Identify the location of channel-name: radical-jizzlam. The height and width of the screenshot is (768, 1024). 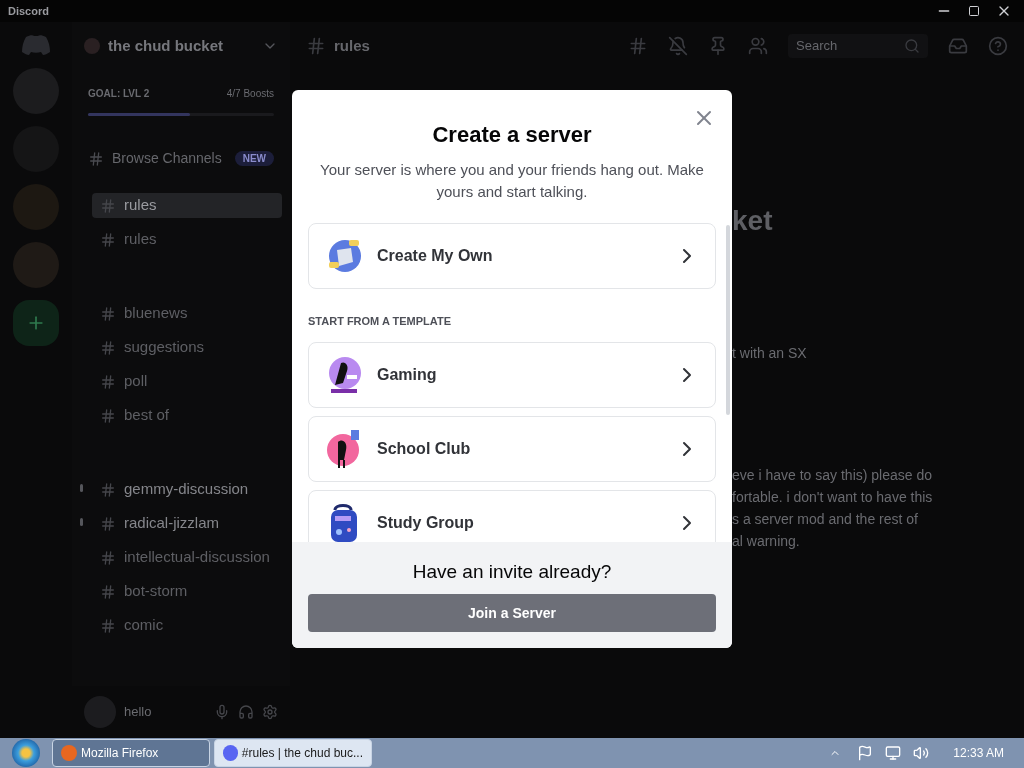
(172, 523).